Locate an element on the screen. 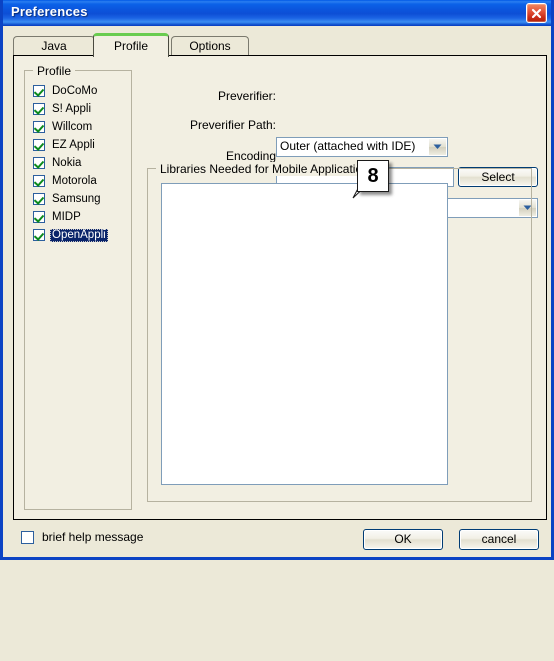 This screenshot has height=661, width=554. tab-options: Options is located at coordinates (210, 46).